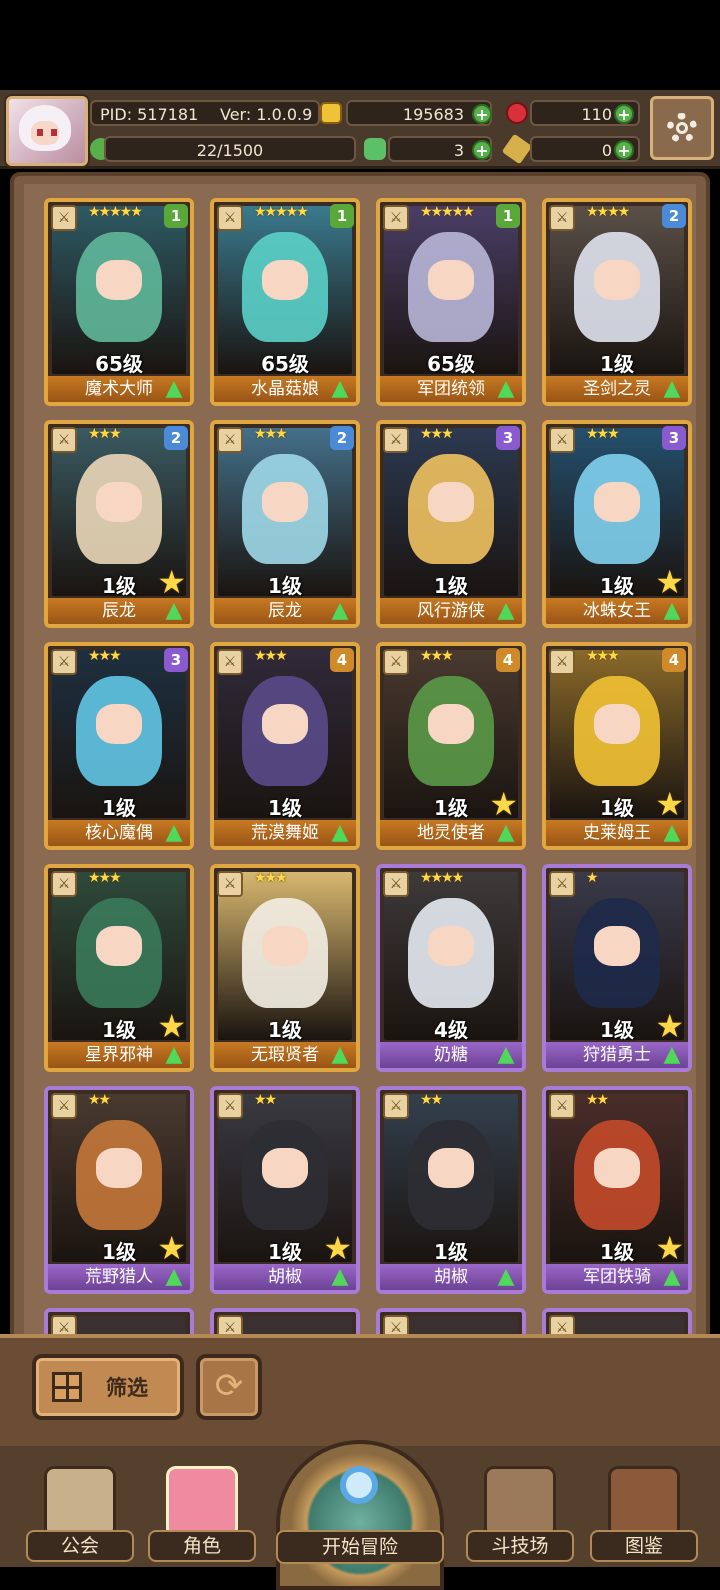 The image size is (720, 1590). I want to click on hero-card: ⚔ ★★★ 3 1级 核心魔偶 ▲, so click(119, 746).